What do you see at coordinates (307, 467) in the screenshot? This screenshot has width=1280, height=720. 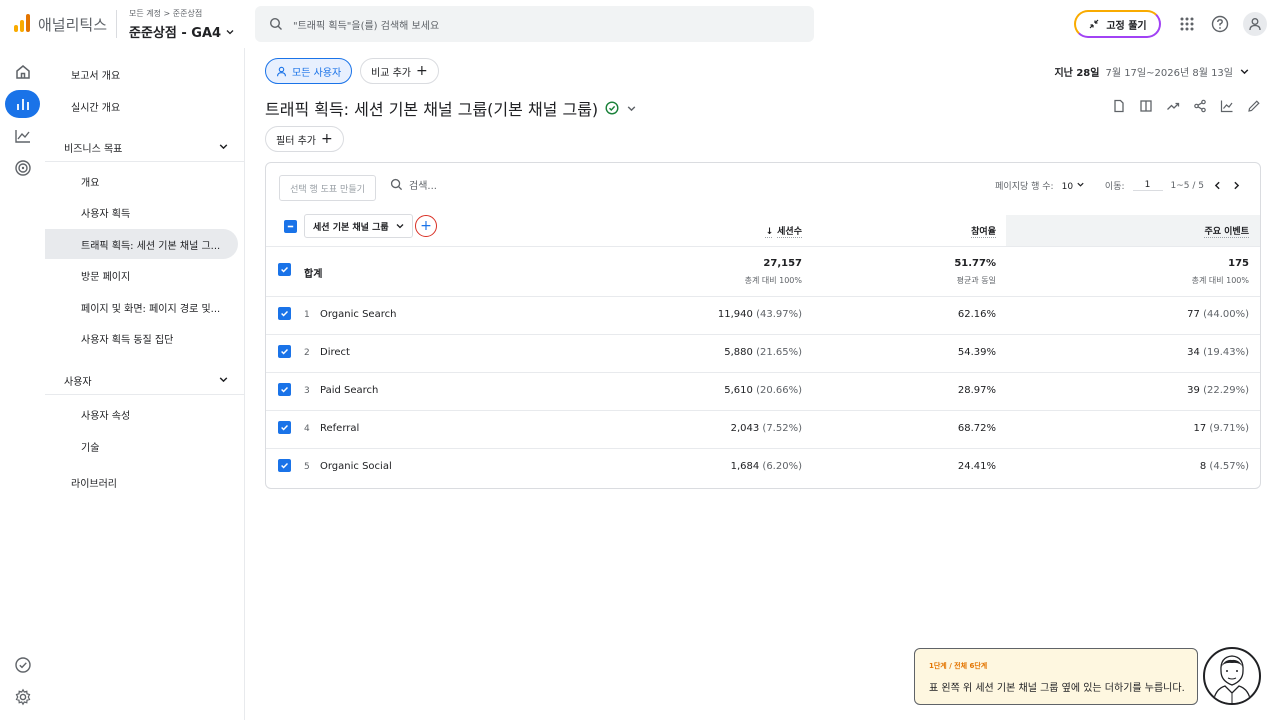 I see `row-index: 5` at bounding box center [307, 467].